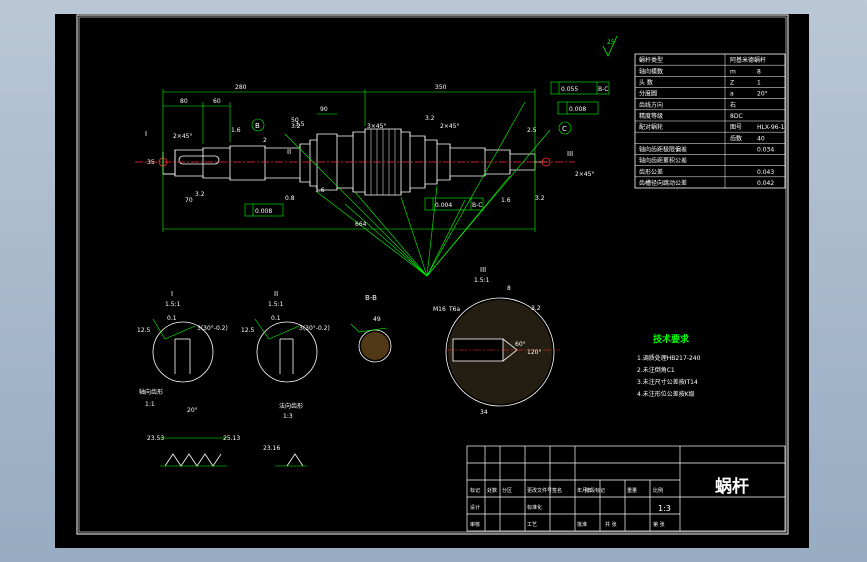  What do you see at coordinates (172, 318) in the screenshot?
I see `detail-i-dim-2: 0.1` at bounding box center [172, 318].